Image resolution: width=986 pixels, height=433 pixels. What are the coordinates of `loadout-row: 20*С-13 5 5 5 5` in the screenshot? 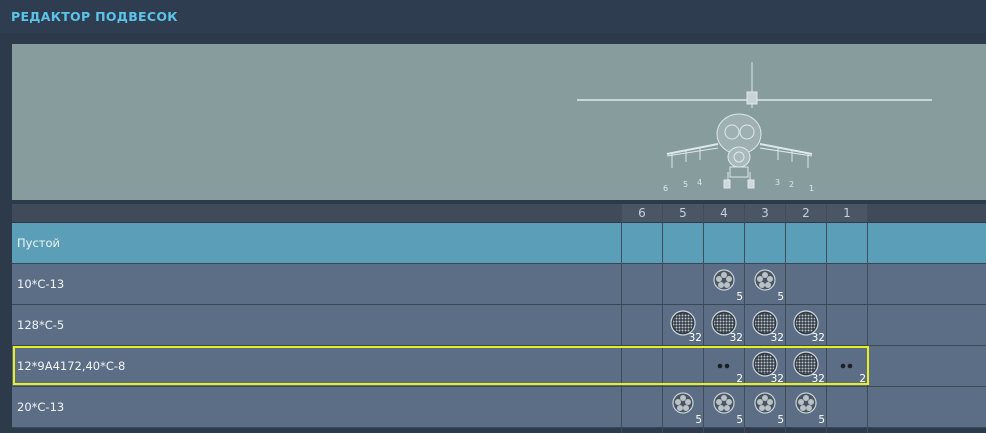 It's located at (499, 407).